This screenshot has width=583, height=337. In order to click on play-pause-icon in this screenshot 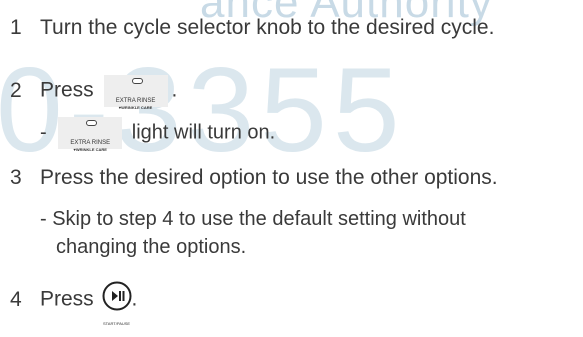, I will do `click(117, 296)`.